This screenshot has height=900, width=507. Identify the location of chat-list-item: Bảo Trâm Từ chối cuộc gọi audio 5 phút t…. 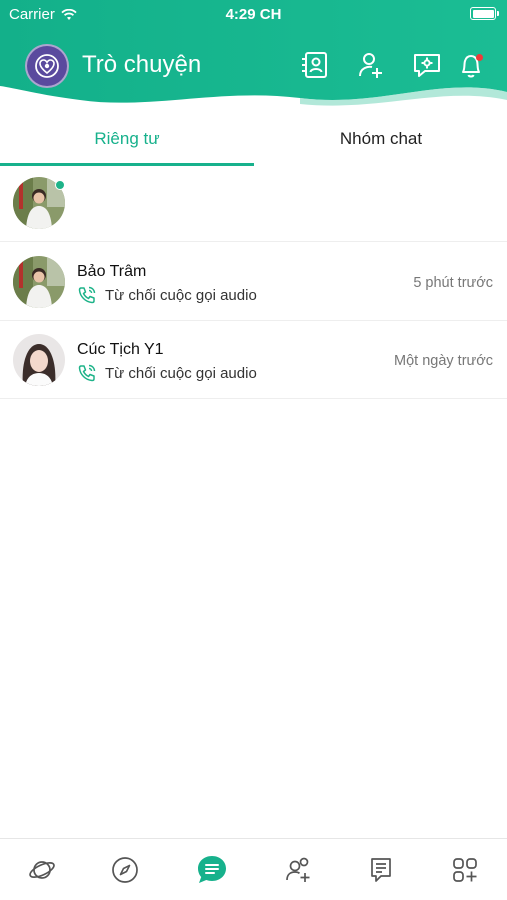
(253, 282).